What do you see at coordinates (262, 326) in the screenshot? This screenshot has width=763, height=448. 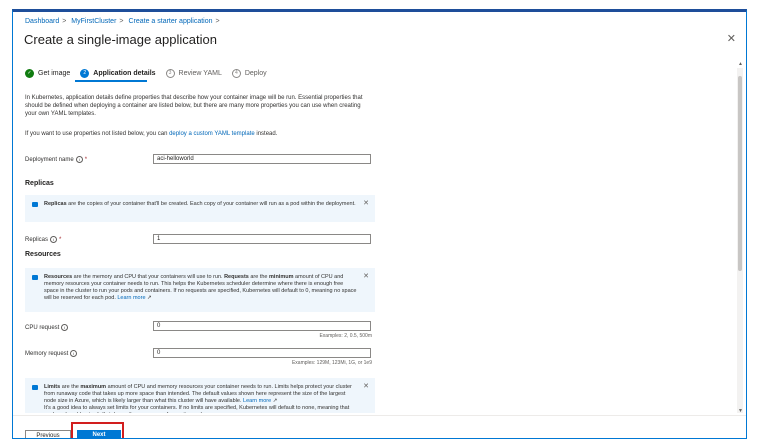 I see `cpu-request-input: 0` at bounding box center [262, 326].